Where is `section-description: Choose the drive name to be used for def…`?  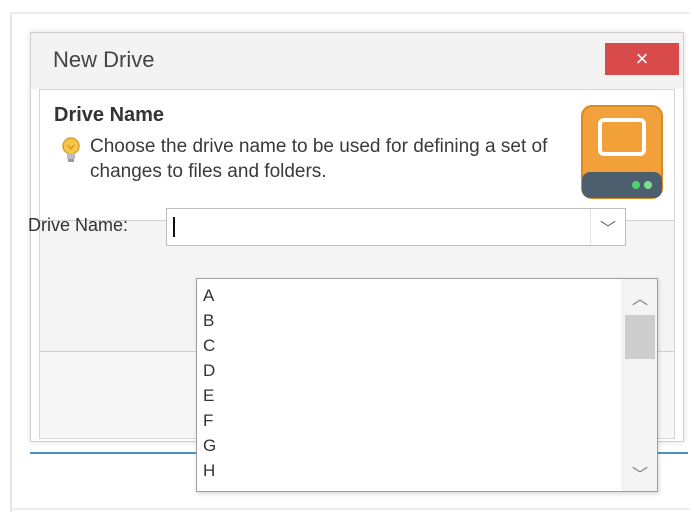
section-description: Choose the drive name to be used for def… is located at coordinates (319, 159).